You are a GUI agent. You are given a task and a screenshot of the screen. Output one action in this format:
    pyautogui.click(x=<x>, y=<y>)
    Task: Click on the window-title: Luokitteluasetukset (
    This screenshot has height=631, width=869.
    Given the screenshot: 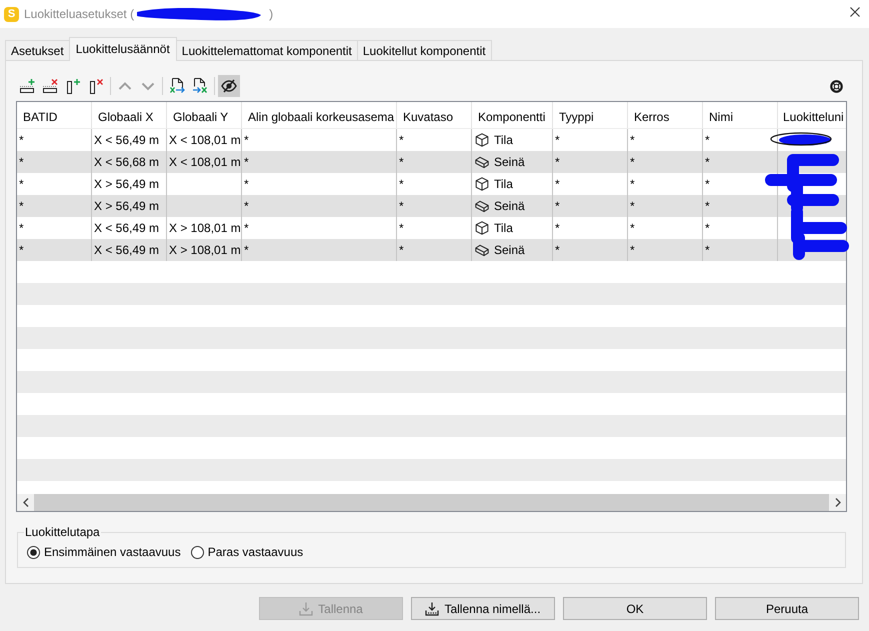 What is the action you would take?
    pyautogui.click(x=79, y=14)
    